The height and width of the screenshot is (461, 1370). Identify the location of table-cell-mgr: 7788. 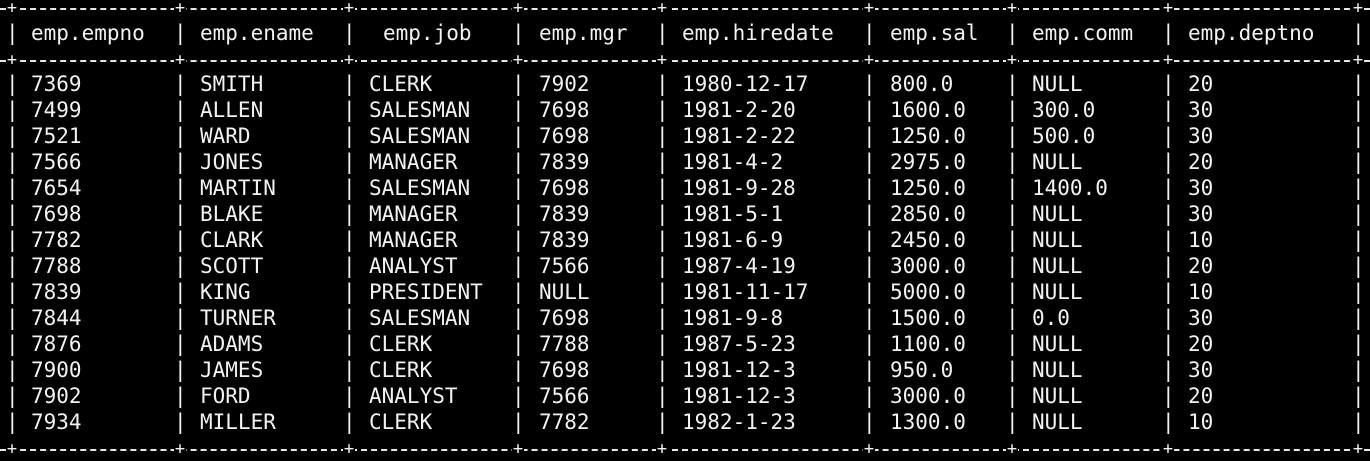
(564, 344).